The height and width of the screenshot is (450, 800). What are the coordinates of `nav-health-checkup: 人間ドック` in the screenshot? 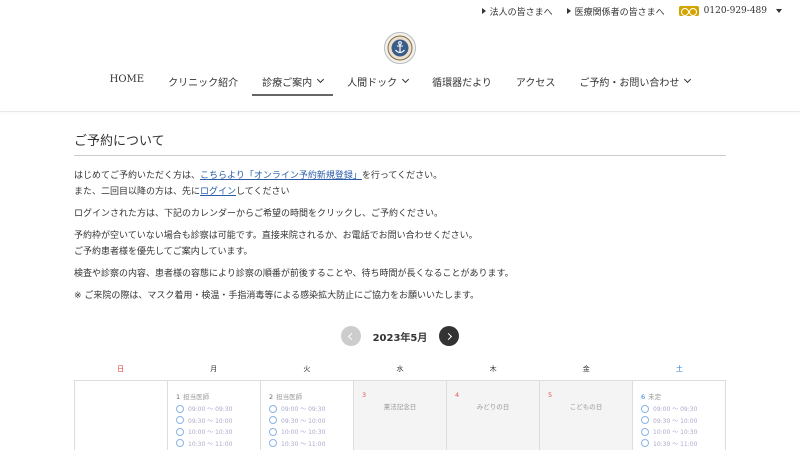 It's located at (377, 84).